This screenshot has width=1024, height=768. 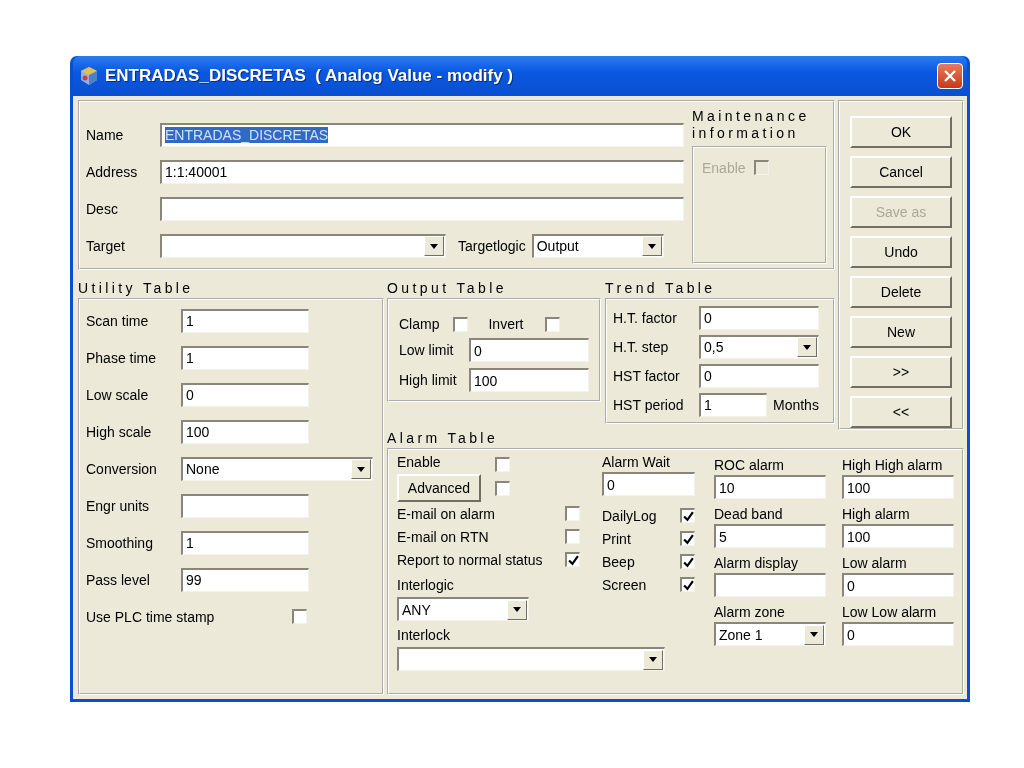 I want to click on field-label: Smoothing, so click(x=120, y=542).